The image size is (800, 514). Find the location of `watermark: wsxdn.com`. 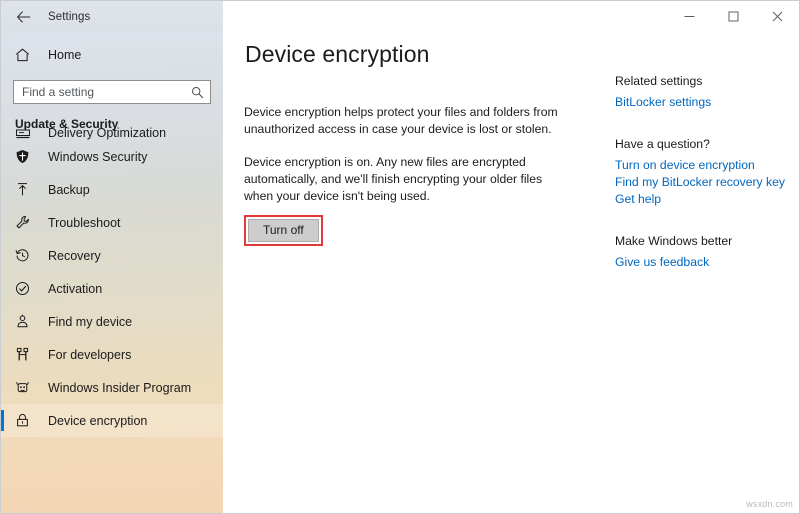

watermark: wsxdn.com is located at coordinates (769, 504).